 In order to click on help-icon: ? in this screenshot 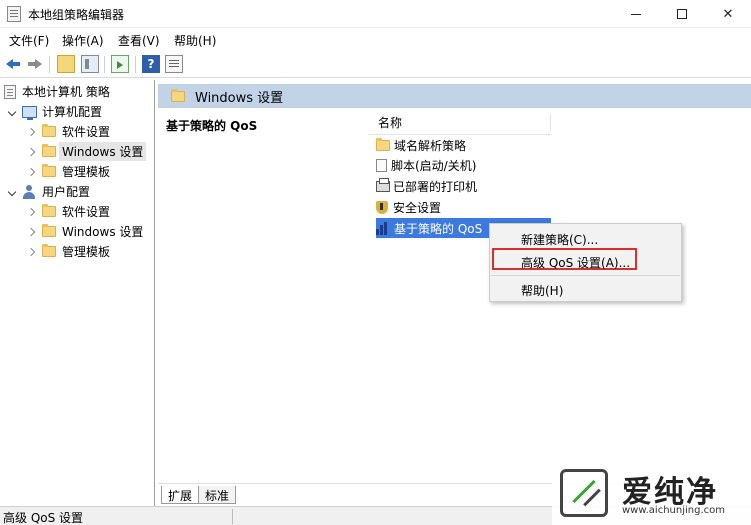, I will do `click(151, 64)`.